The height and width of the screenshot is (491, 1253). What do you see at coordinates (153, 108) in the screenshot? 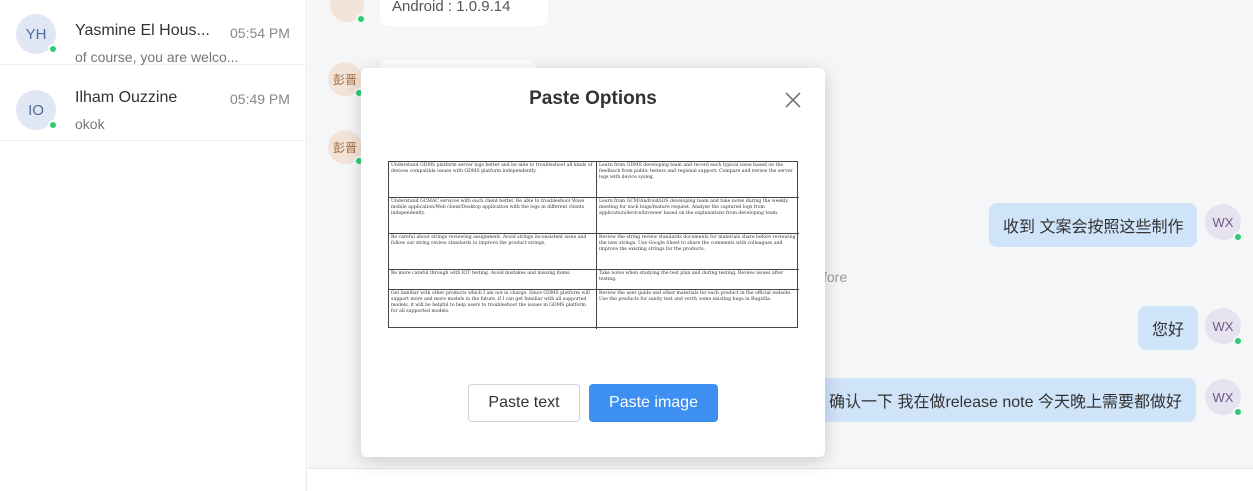
I see `conversation-item-ilham: IO Ilham Ouzzine 05:49 PM okok` at bounding box center [153, 108].